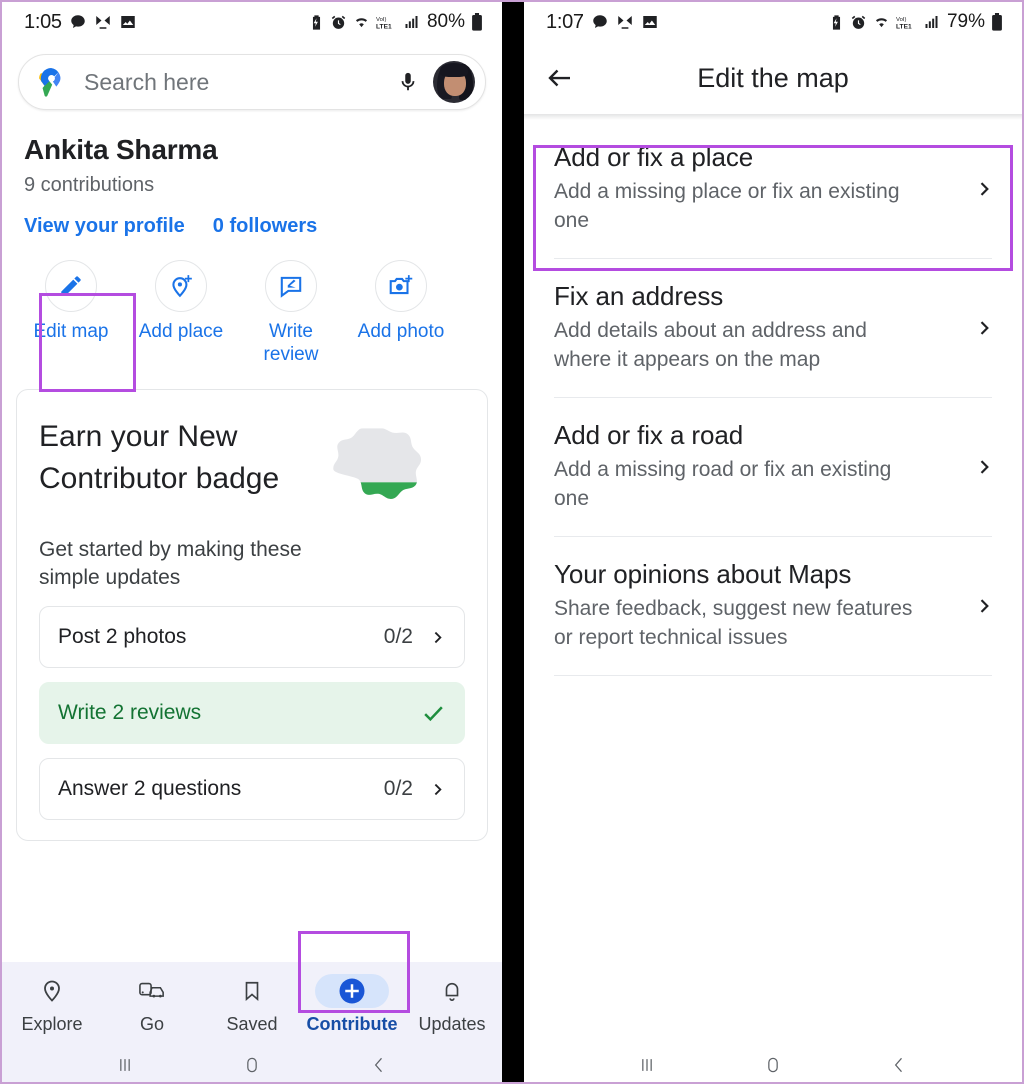 This screenshot has height=1084, width=1024. I want to click on task-label: Answer 2 questions, so click(150, 789).